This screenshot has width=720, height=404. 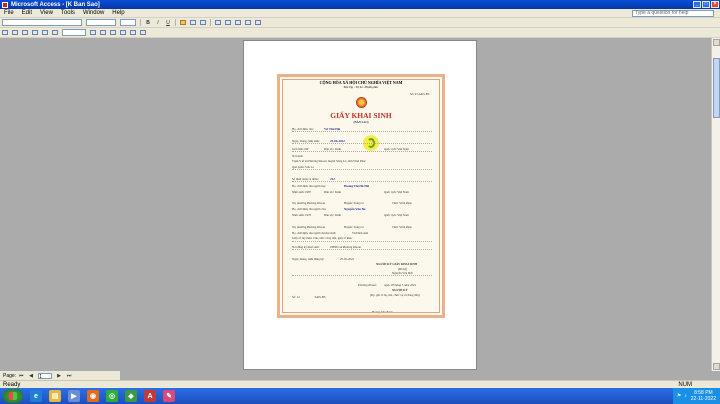 I want to click on menu-window: Window, so click(x=93, y=13).